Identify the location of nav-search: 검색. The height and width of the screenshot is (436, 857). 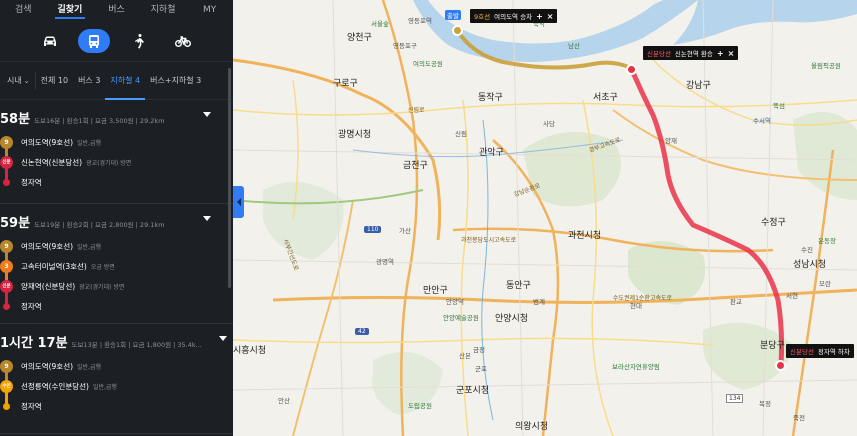
(23, 10).